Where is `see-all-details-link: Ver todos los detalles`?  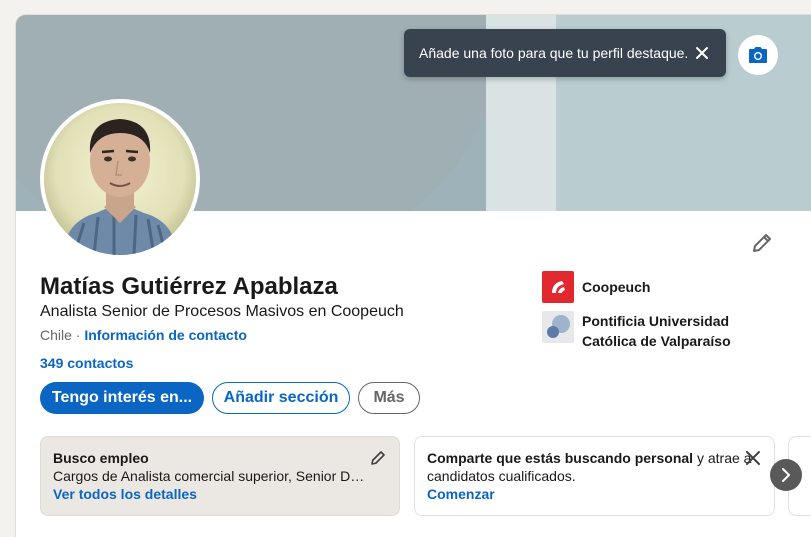 see-all-details-link: Ver todos los detalles is located at coordinates (220, 494).